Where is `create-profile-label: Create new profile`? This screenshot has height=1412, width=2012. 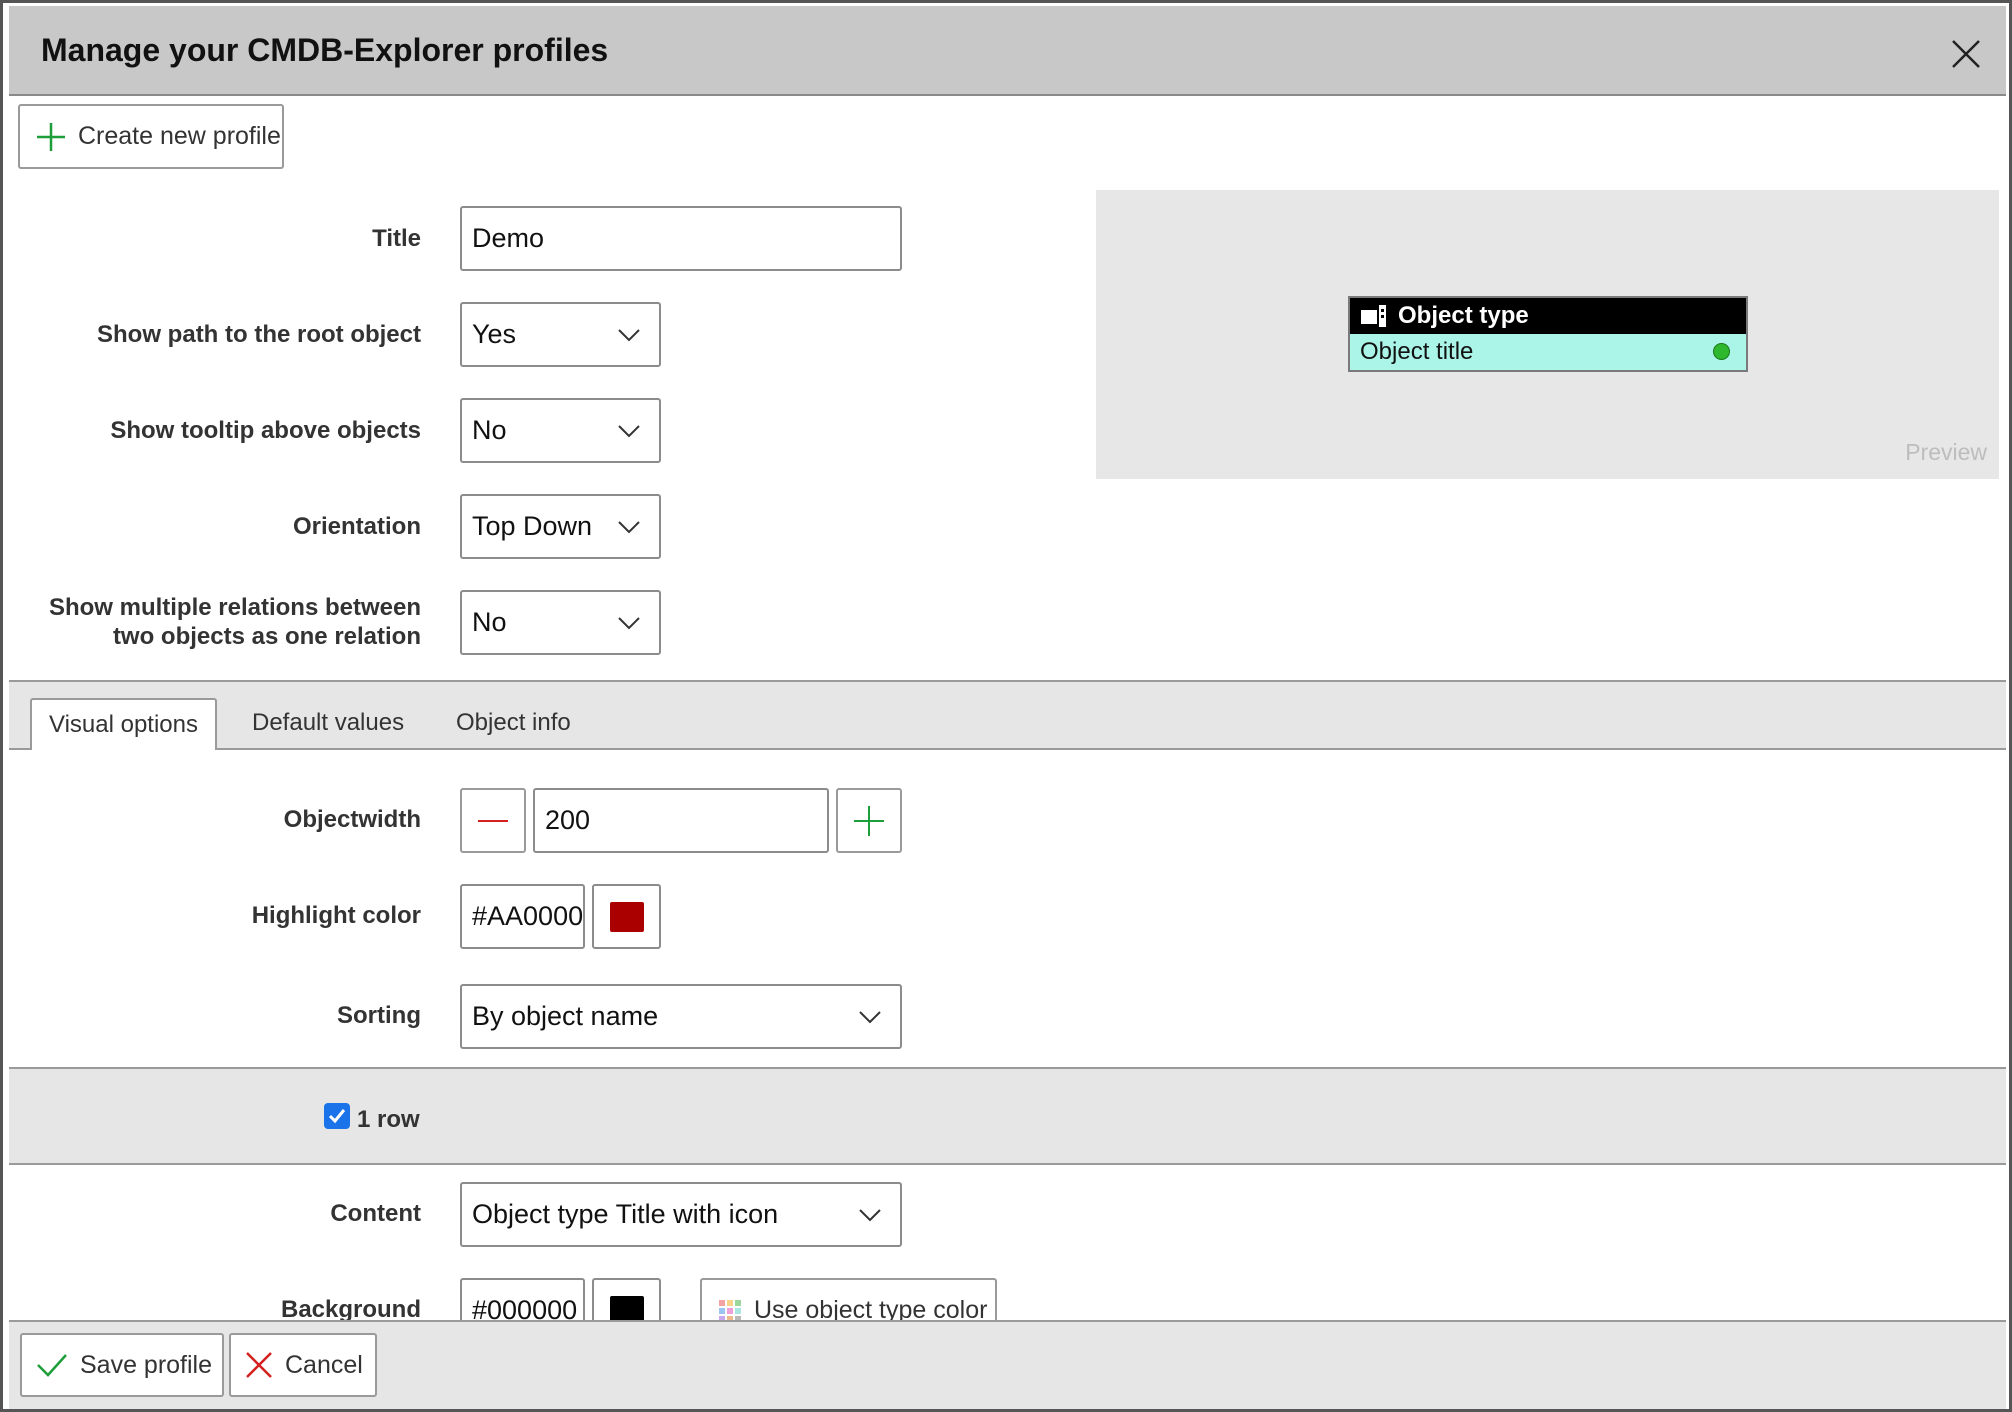 create-profile-label: Create new profile is located at coordinates (179, 136).